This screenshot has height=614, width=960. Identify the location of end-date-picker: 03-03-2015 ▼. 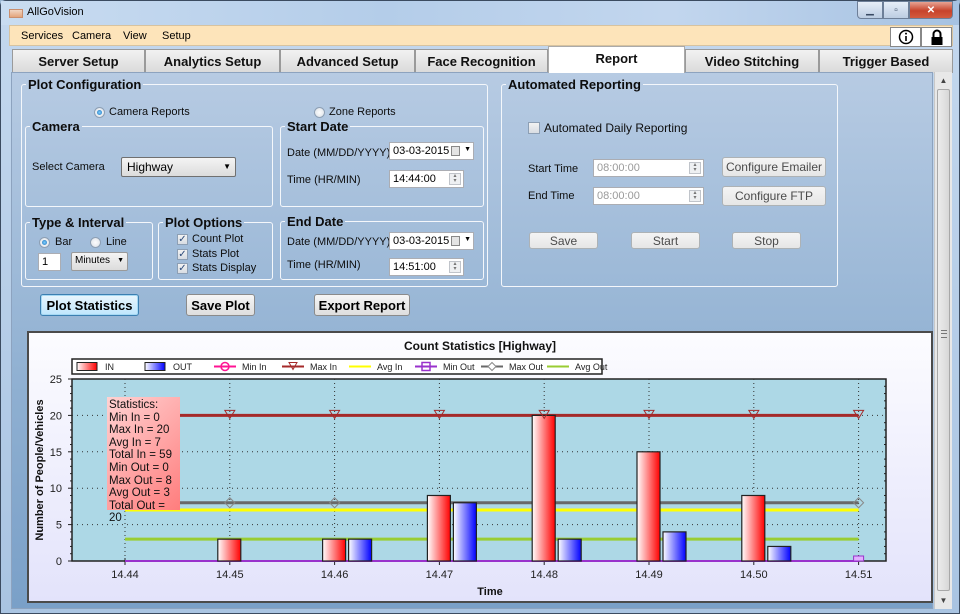
(431, 241).